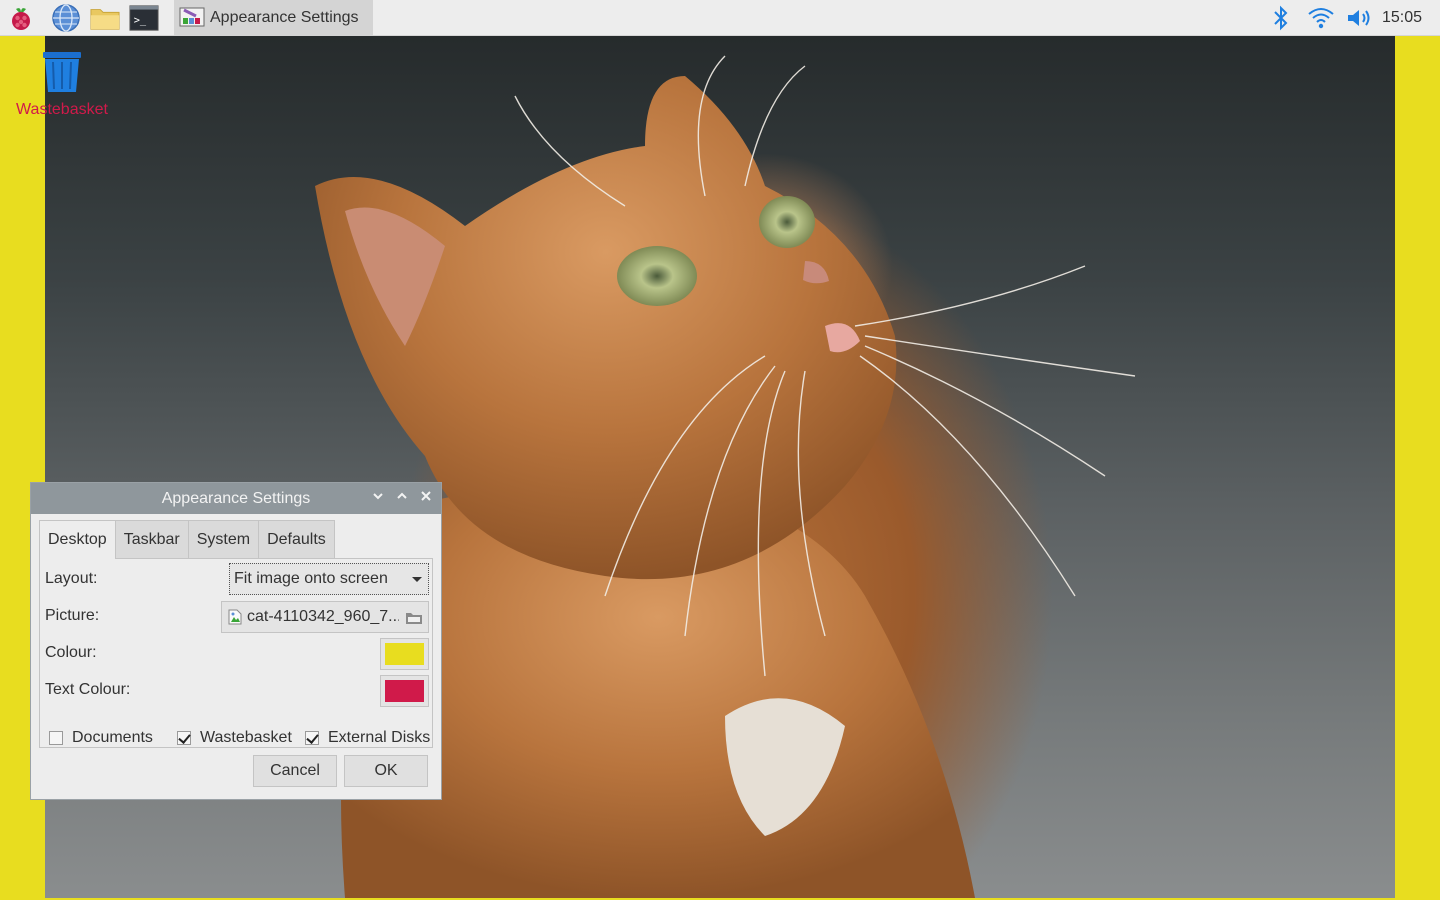 This screenshot has width=1440, height=900. What do you see at coordinates (62, 72) in the screenshot?
I see `wastebasket-icon` at bounding box center [62, 72].